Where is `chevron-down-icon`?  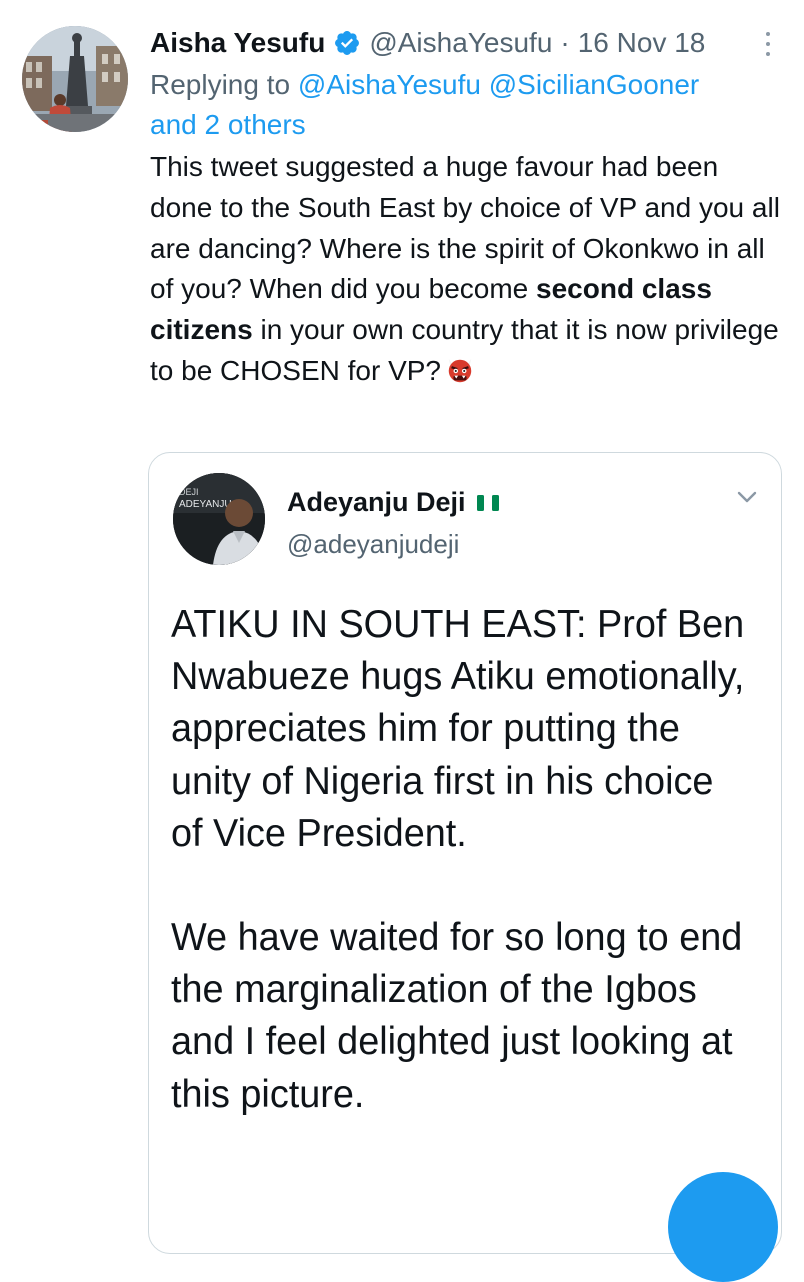
chevron-down-icon is located at coordinates (747, 497).